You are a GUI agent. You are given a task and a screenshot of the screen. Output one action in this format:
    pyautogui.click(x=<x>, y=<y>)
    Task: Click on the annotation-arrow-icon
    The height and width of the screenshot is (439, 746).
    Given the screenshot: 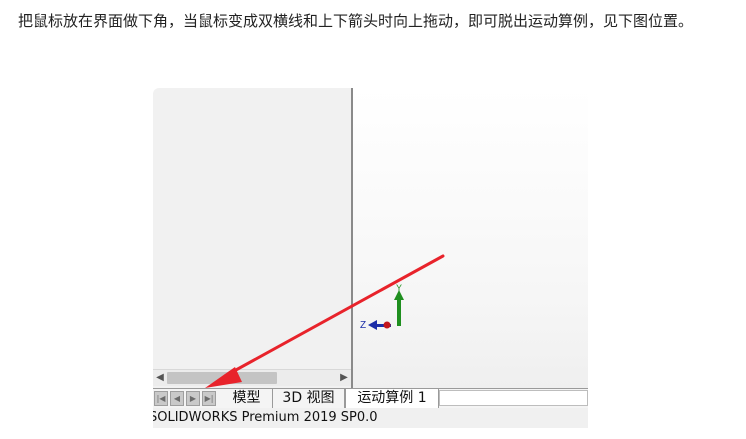 What is the action you would take?
    pyautogui.click(x=325, y=321)
    